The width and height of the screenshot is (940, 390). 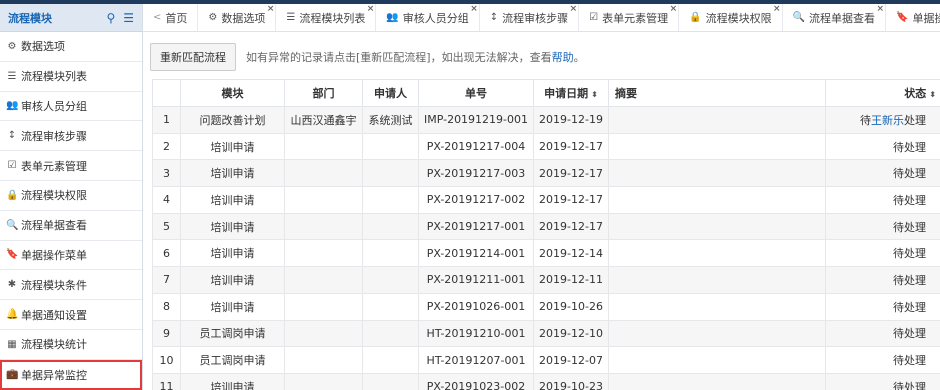 I want to click on table-row: 8 培训申请 PX-20191026-001 2019-10-26 待处理, so click(x=546, y=306).